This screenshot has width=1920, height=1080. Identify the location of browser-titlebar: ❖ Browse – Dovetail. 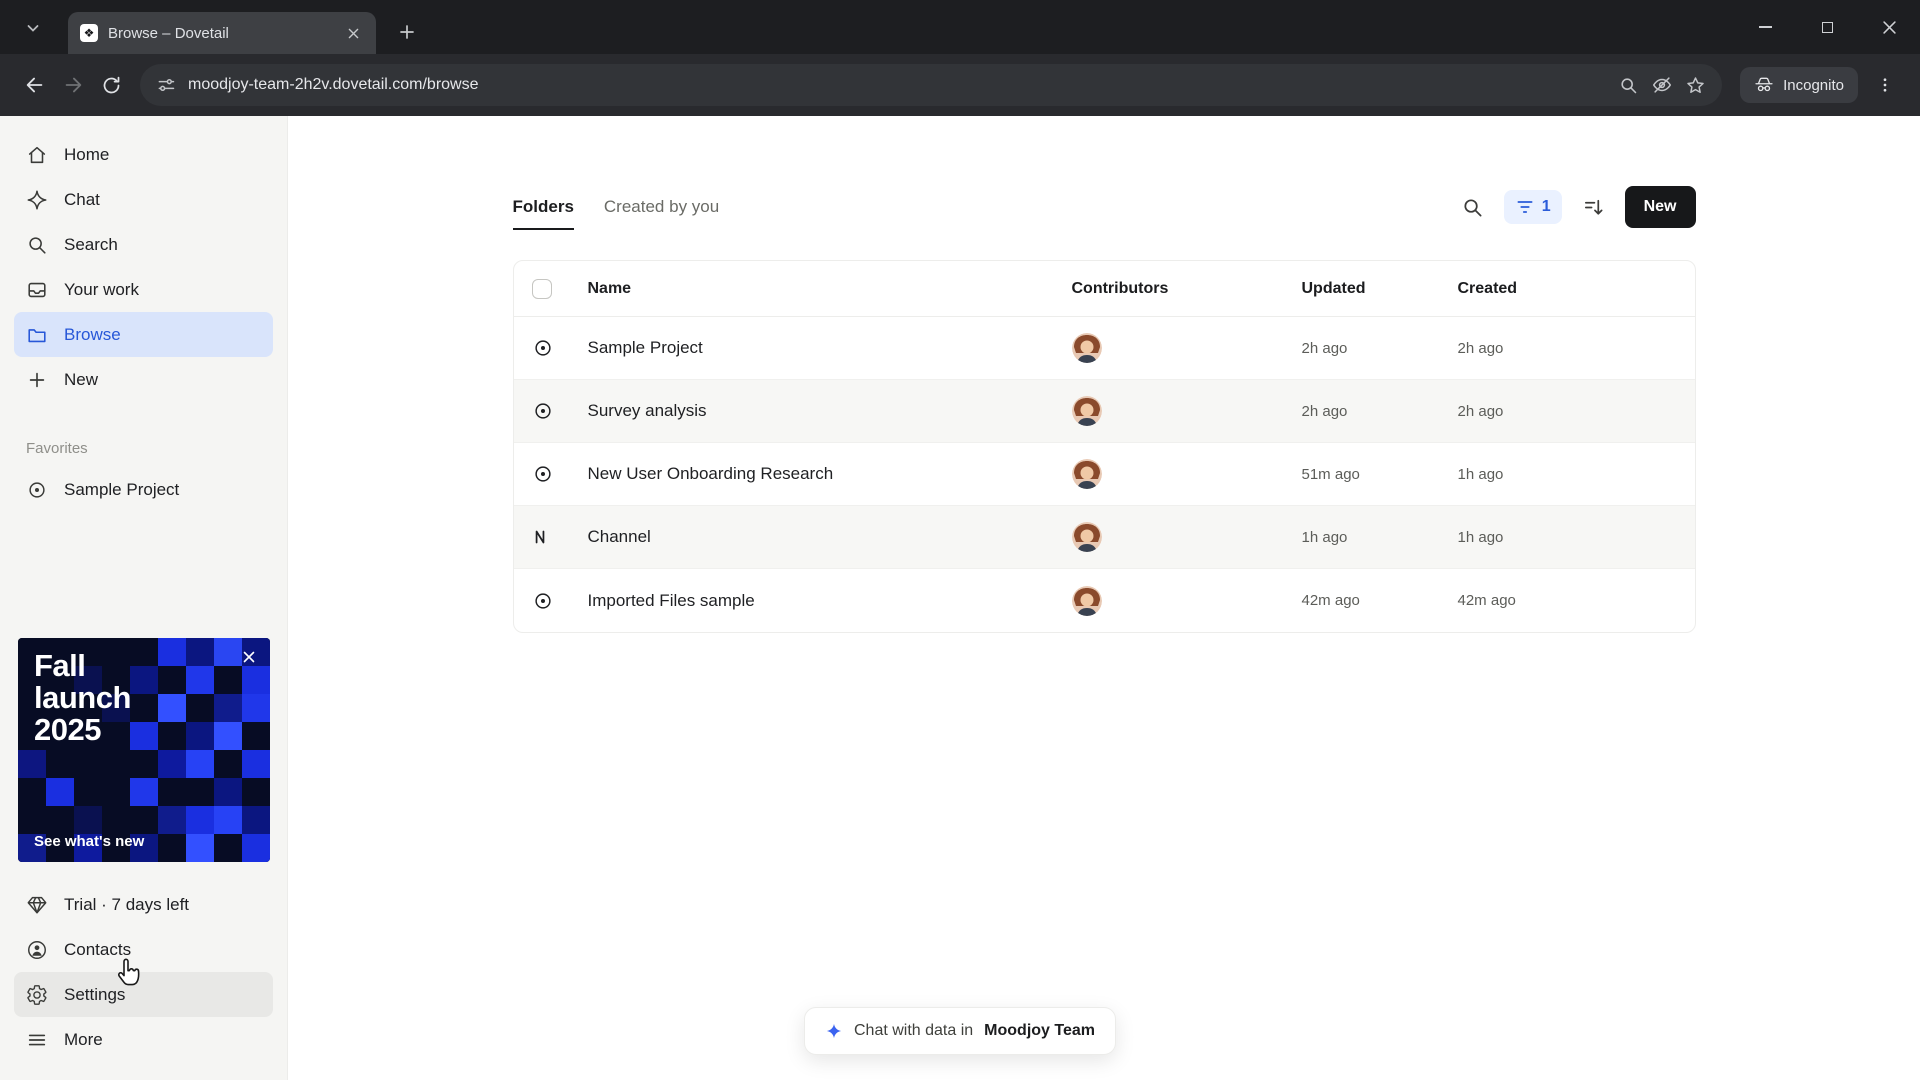
(960, 27).